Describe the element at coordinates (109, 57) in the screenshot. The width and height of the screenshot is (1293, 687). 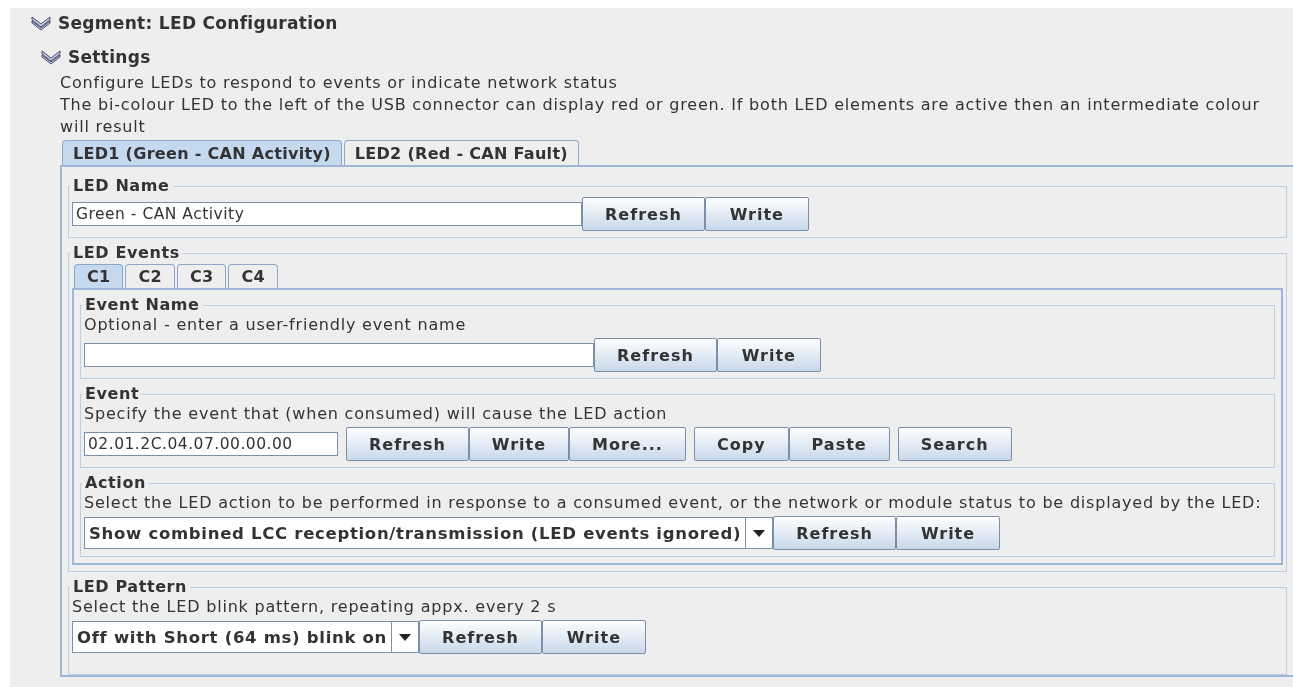
I see `settings-title: Settings` at that location.